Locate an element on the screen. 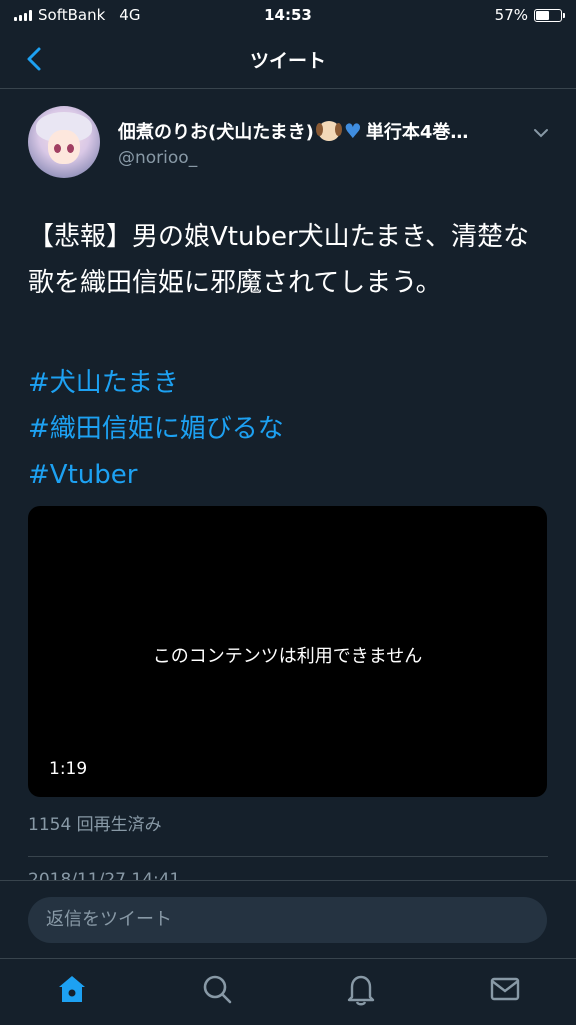 The image size is (576, 1025). search-icon is located at coordinates (217, 989).